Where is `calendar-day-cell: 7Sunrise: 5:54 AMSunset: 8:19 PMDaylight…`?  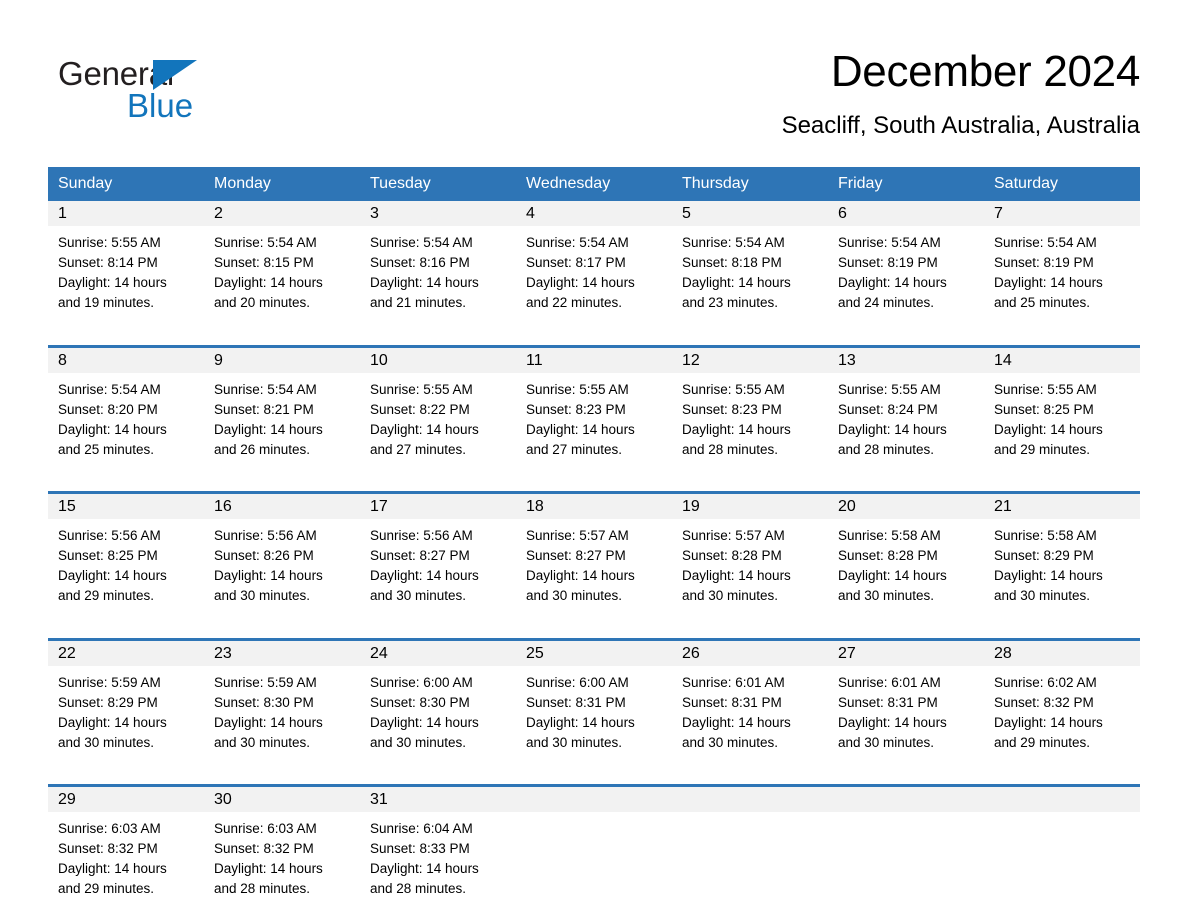
calendar-day-cell: 7Sunrise: 5:54 AMSunset: 8:19 PMDaylight… is located at coordinates (1062, 267).